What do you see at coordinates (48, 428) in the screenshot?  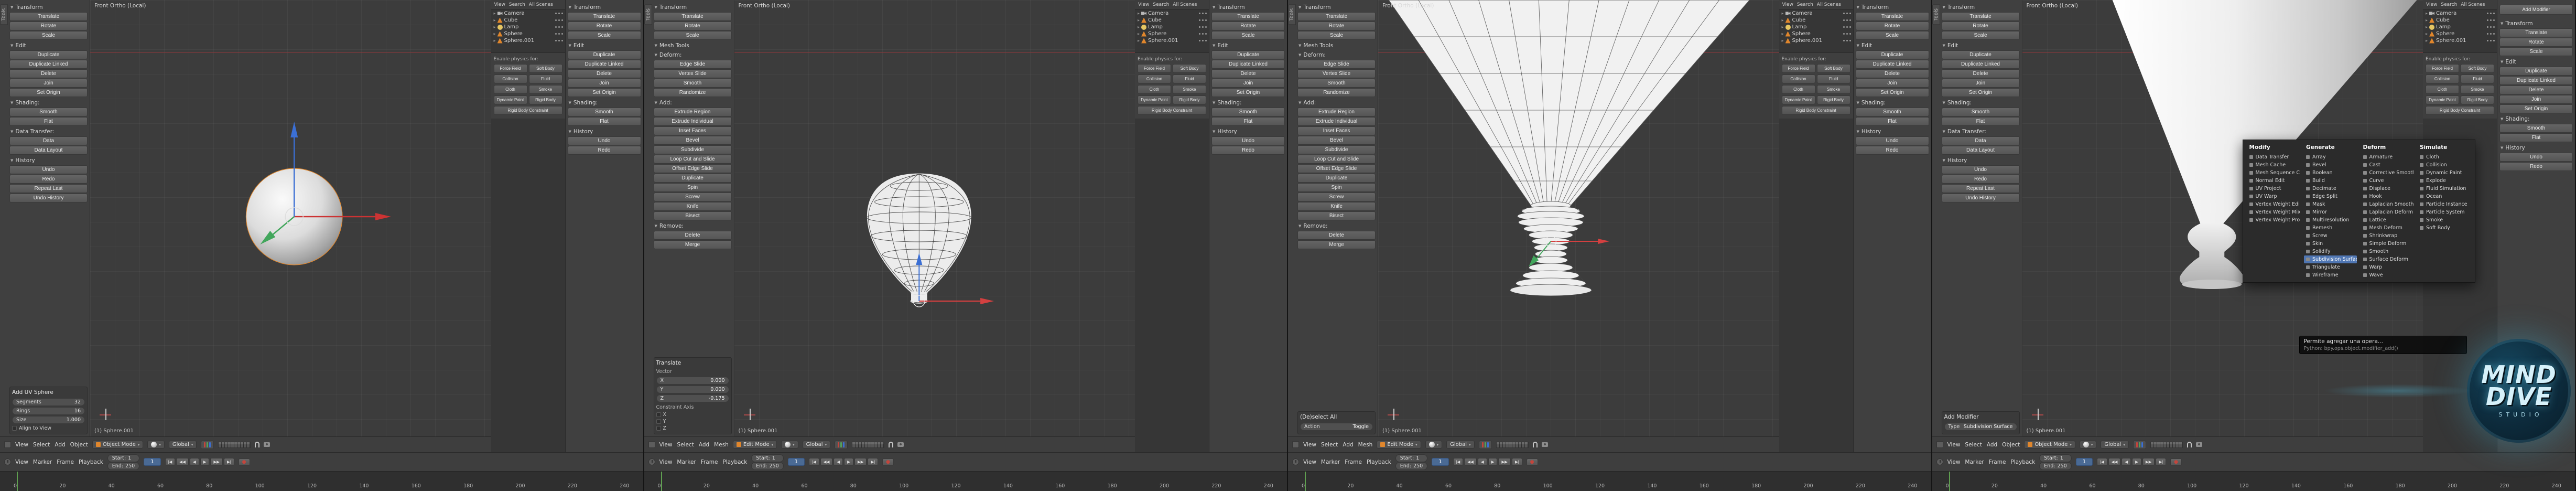 I see `checkbox: Align to View` at bounding box center [48, 428].